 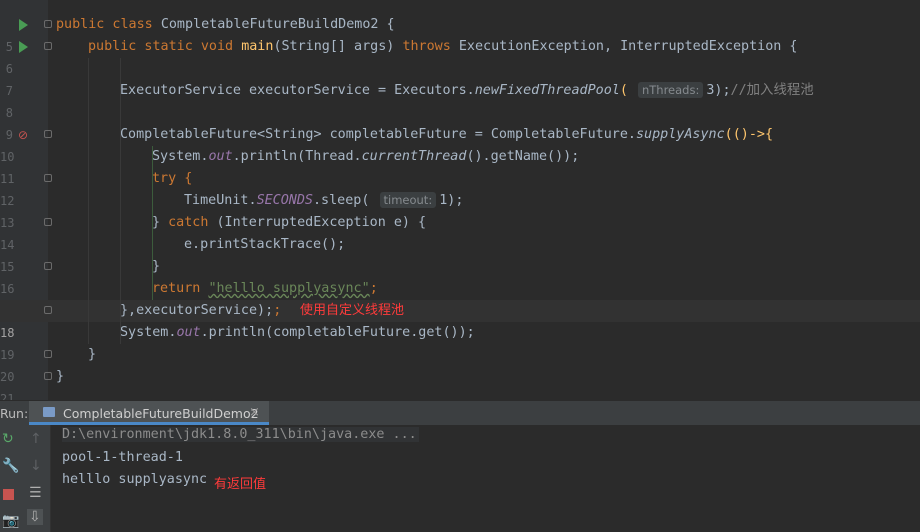 I want to click on code-line-7: 7, so click(x=460, y=78).